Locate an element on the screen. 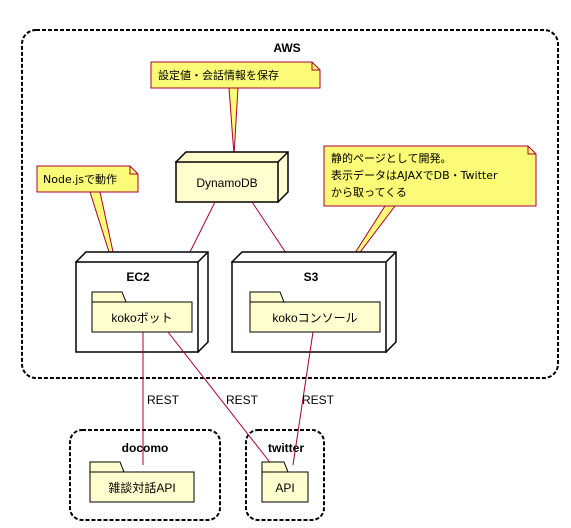  edge-bot-docomo-label: REST is located at coordinates (163, 400).